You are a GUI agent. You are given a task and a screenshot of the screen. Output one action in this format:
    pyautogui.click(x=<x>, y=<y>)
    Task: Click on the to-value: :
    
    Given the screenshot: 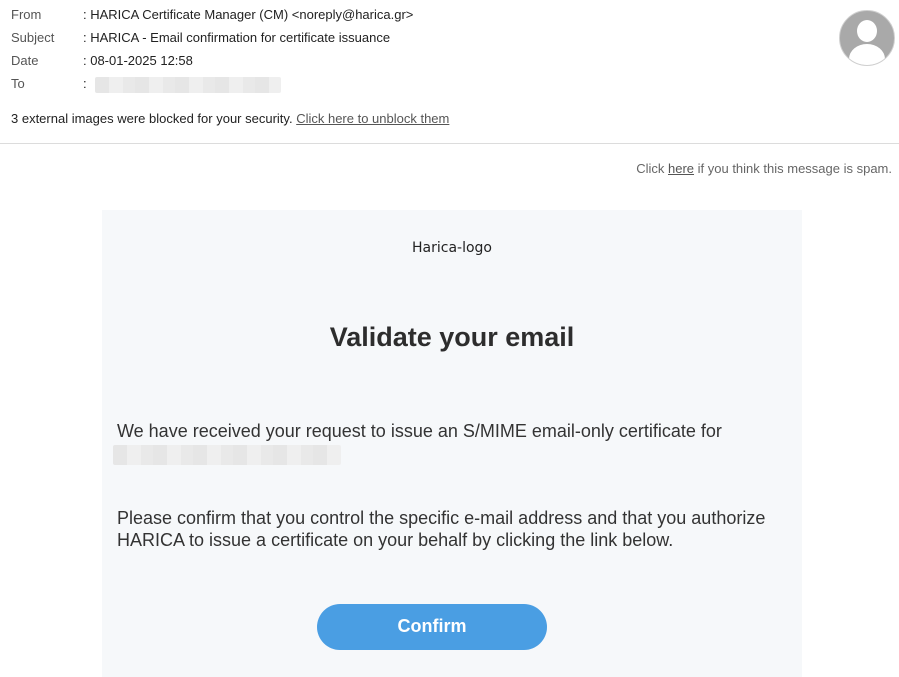 What is the action you would take?
    pyautogui.click(x=182, y=84)
    